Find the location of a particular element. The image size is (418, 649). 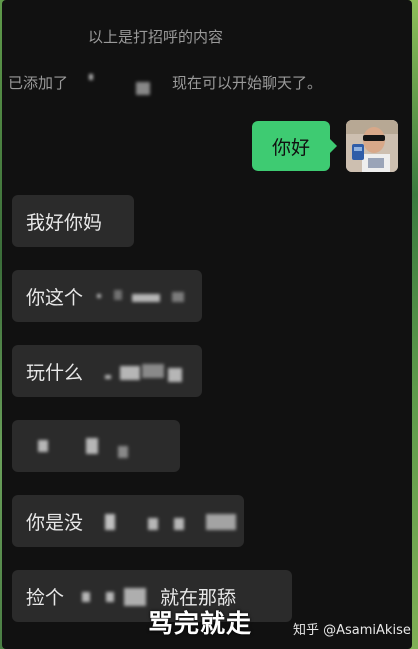

outgoing-message-text: 你好 is located at coordinates (290, 147).